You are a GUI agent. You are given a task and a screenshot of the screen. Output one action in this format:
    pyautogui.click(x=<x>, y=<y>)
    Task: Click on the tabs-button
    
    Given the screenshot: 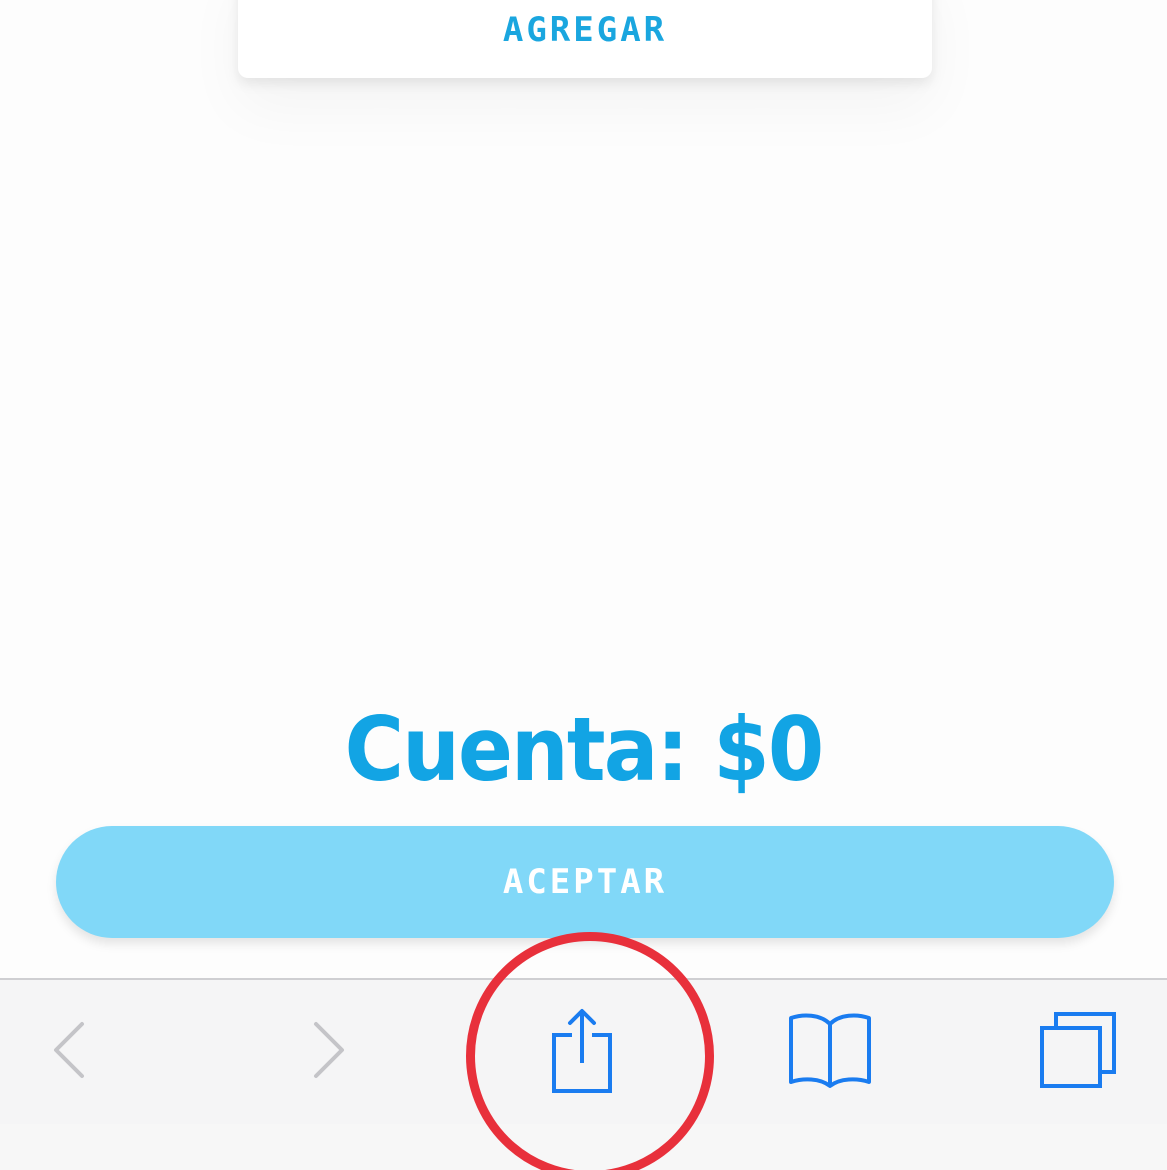 What is the action you would take?
    pyautogui.click(x=1078, y=1052)
    